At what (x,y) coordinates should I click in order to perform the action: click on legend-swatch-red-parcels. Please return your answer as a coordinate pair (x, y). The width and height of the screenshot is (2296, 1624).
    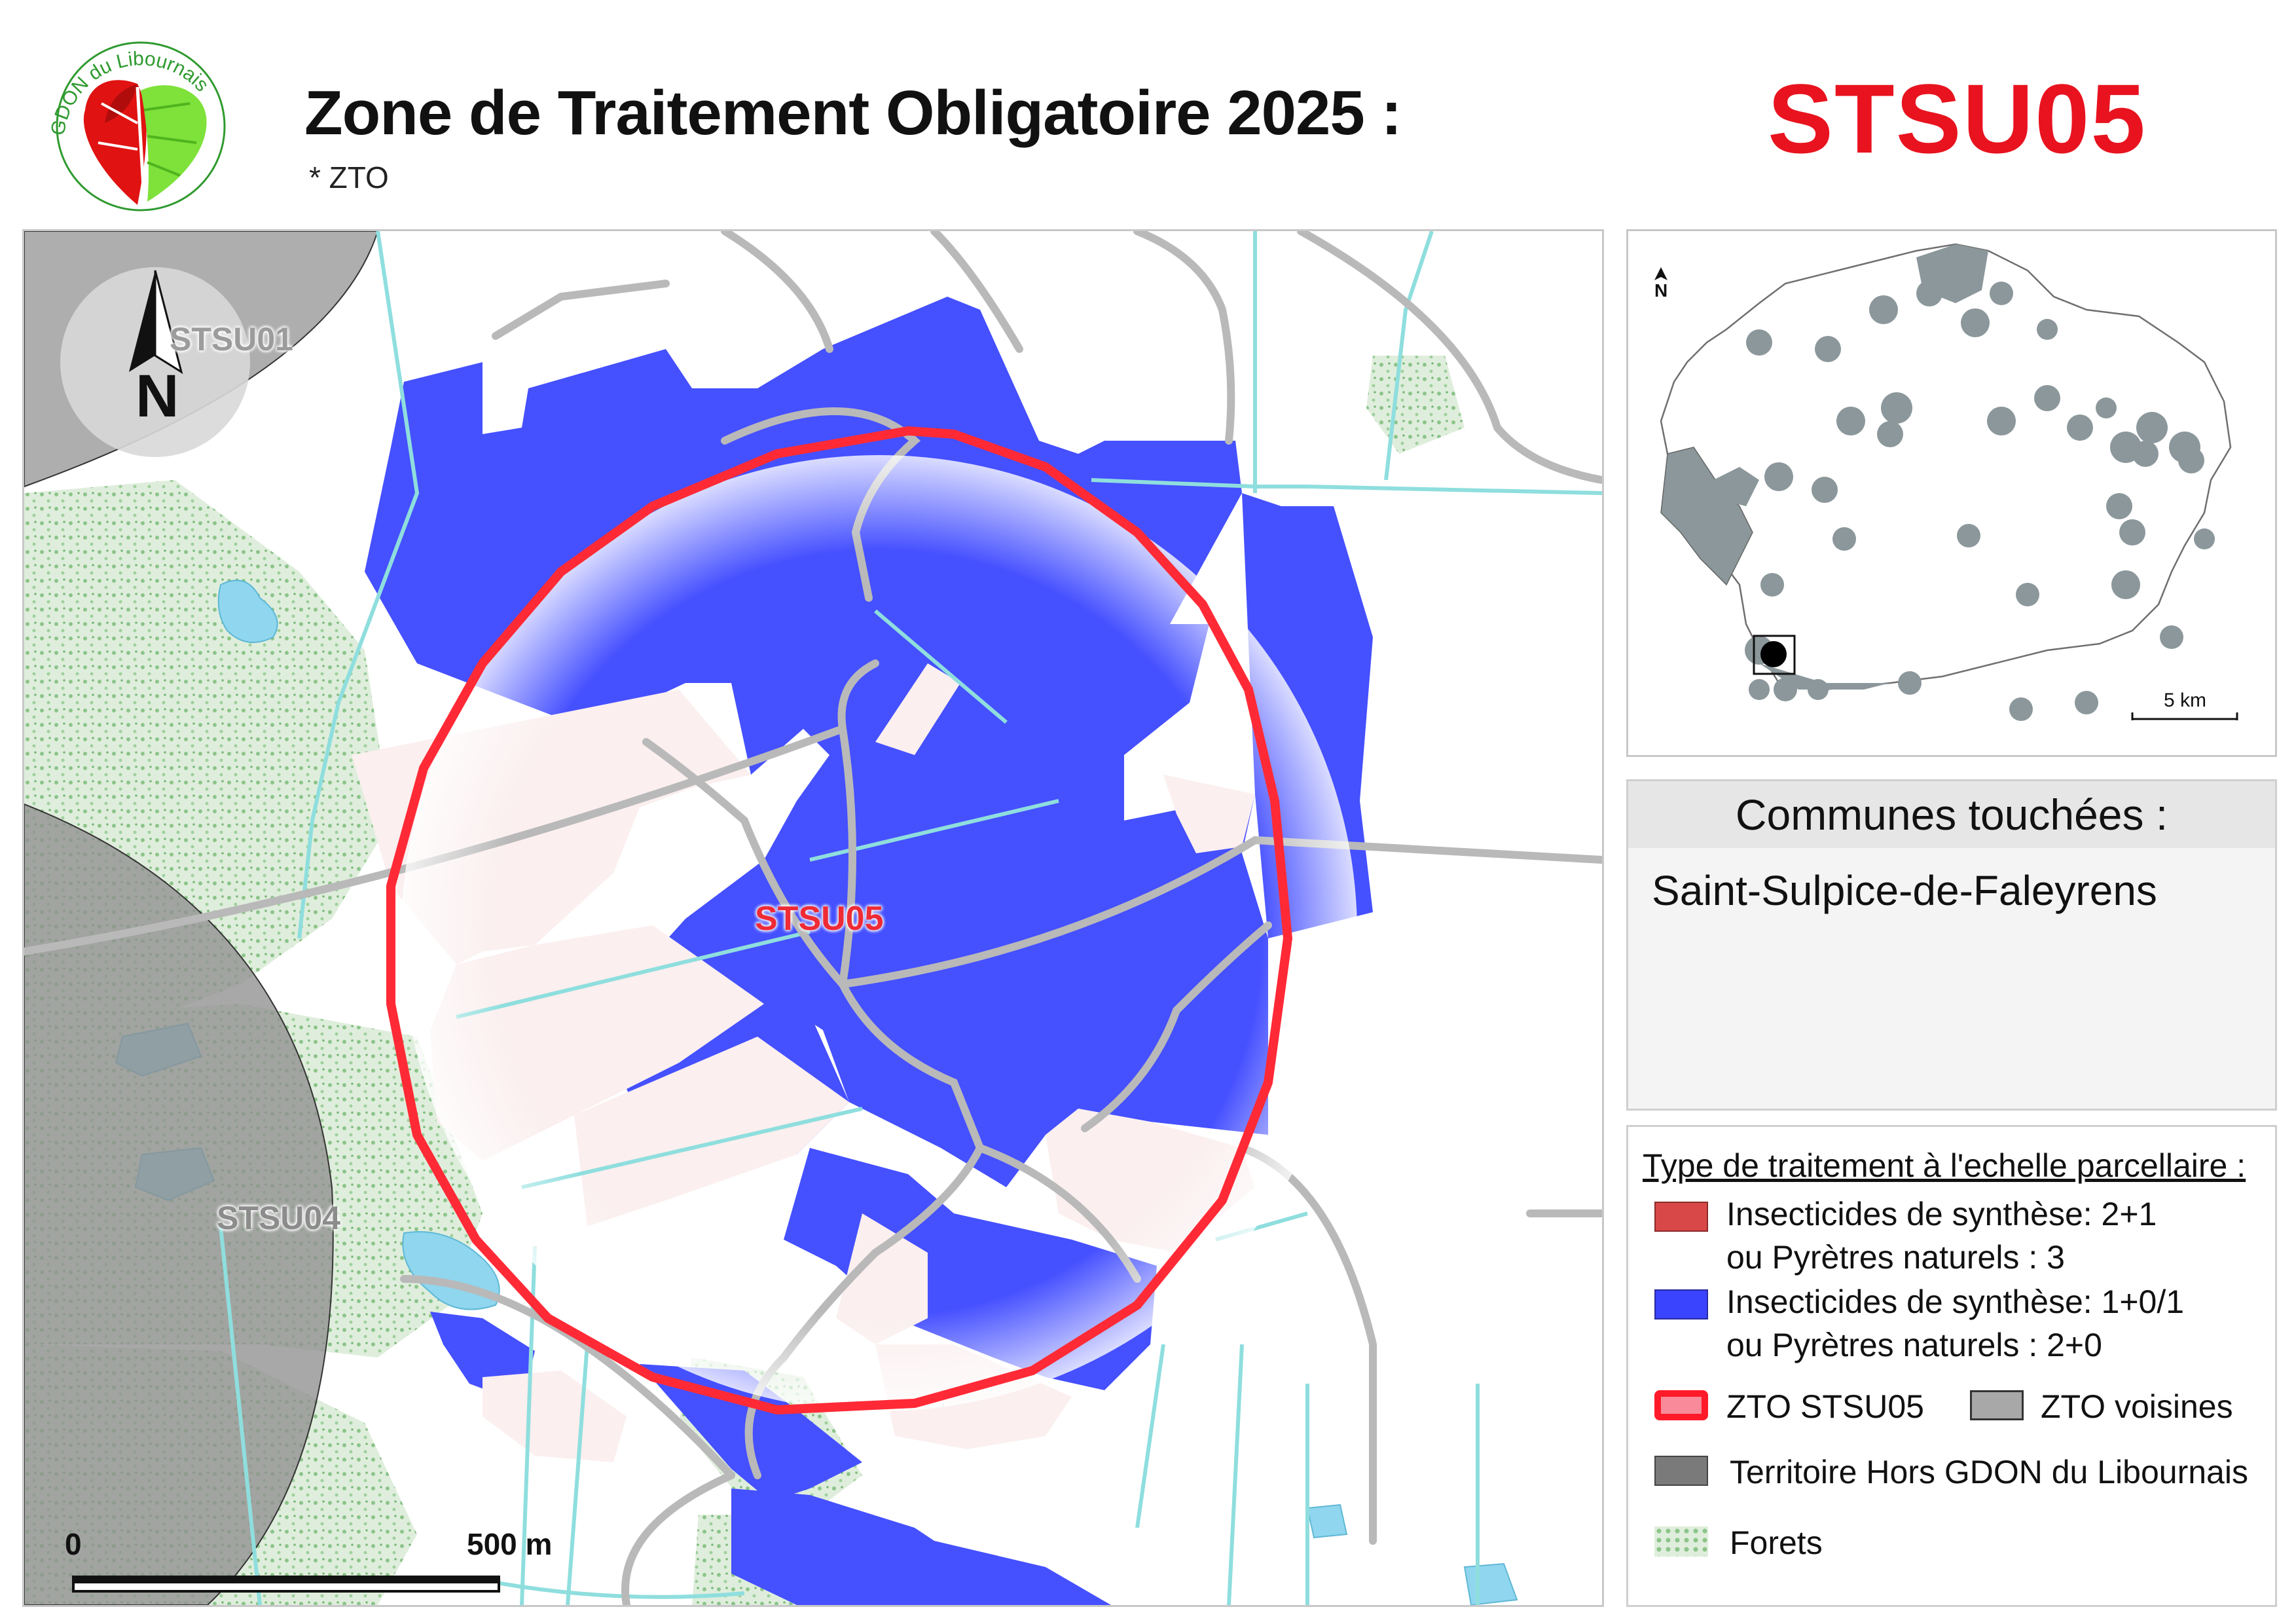
    Looking at the image, I should click on (1681, 1217).